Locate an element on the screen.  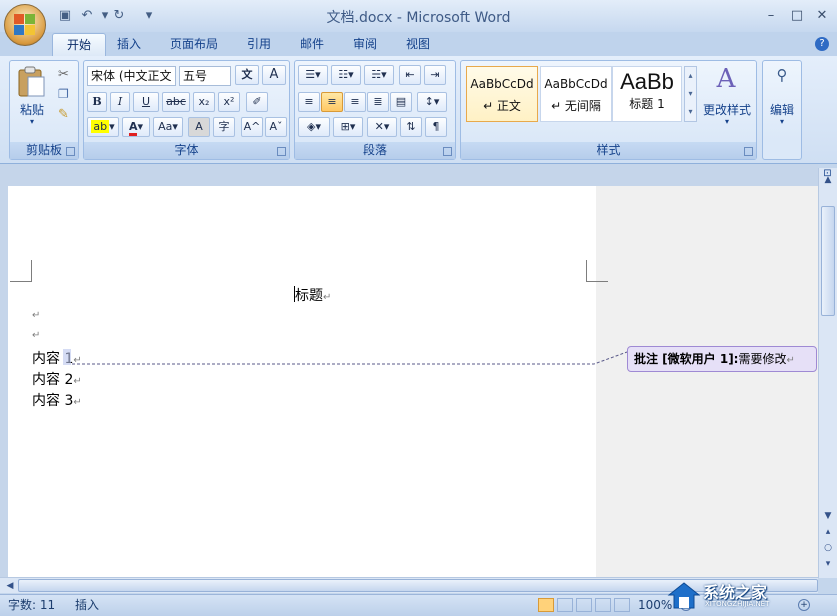
house-logo-icon is located at coordinates (684, 595).